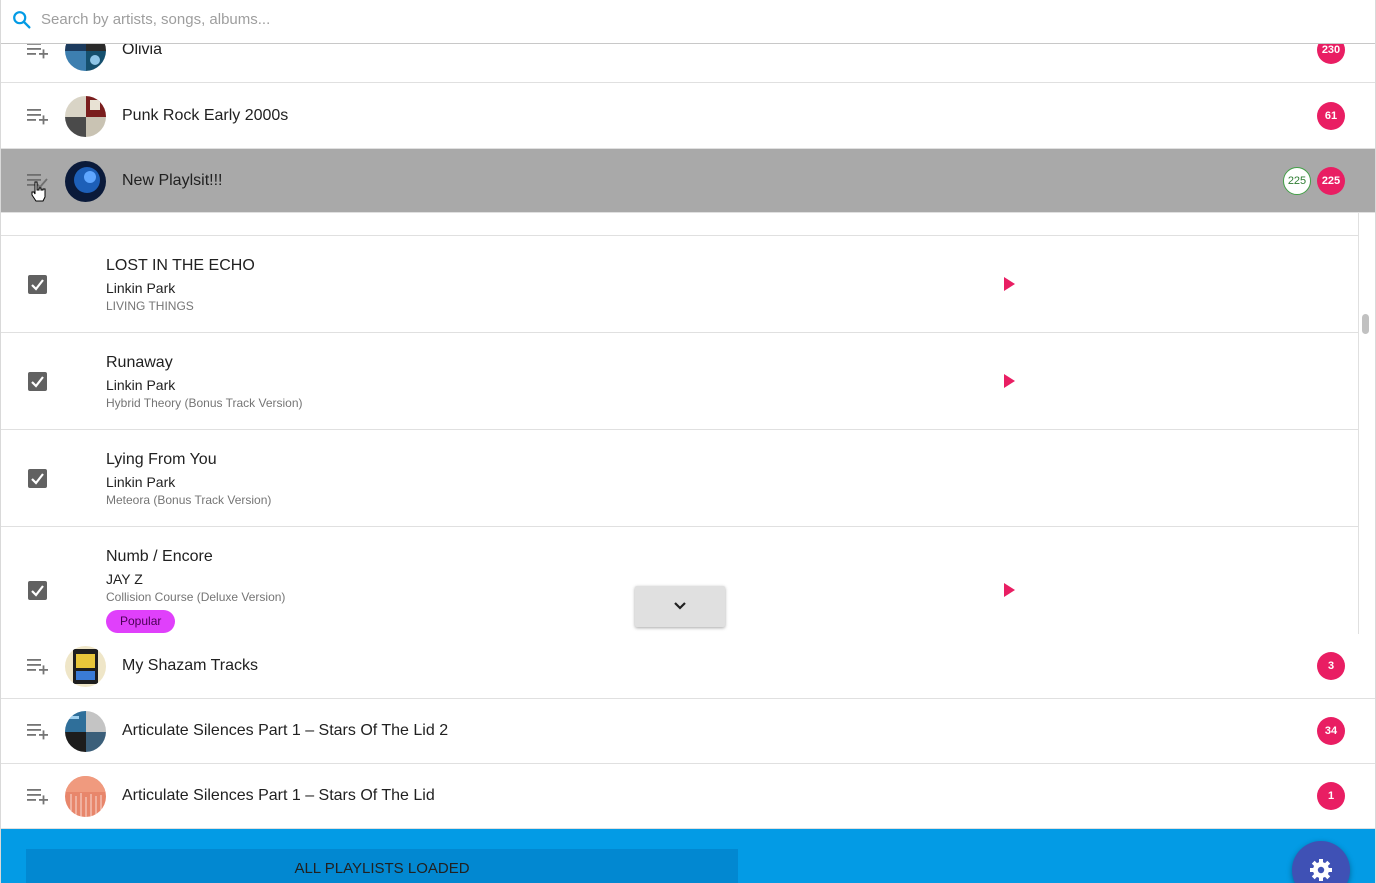 The height and width of the screenshot is (883, 1376). Describe the element at coordinates (141, 621) in the screenshot. I see `popular-tag: Popular` at that location.